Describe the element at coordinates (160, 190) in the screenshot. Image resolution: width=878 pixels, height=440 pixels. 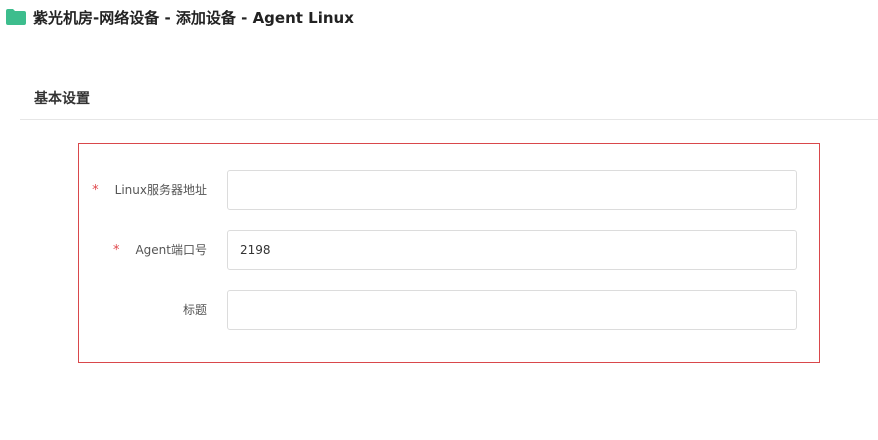
I see `server-address-label-text: Linux服务器地址` at that location.